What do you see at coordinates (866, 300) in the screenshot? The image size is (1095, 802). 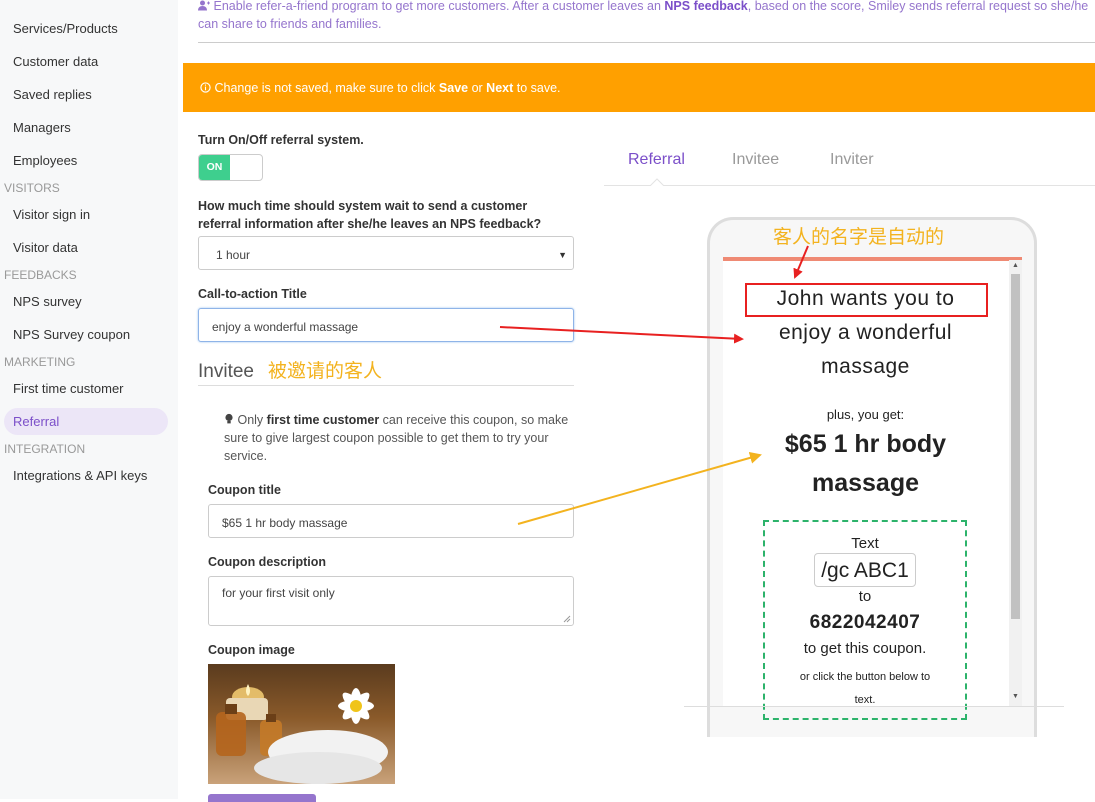 I see `annotation-highlight-box` at bounding box center [866, 300].